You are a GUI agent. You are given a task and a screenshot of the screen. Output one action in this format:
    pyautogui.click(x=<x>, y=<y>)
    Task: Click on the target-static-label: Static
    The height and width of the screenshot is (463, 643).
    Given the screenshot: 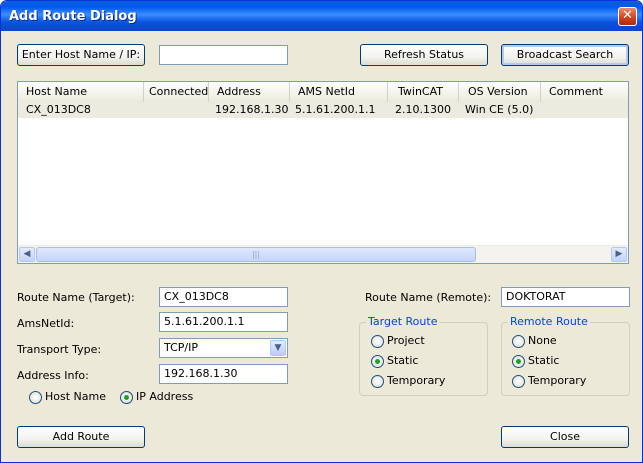 What is the action you would take?
    pyautogui.click(x=403, y=360)
    